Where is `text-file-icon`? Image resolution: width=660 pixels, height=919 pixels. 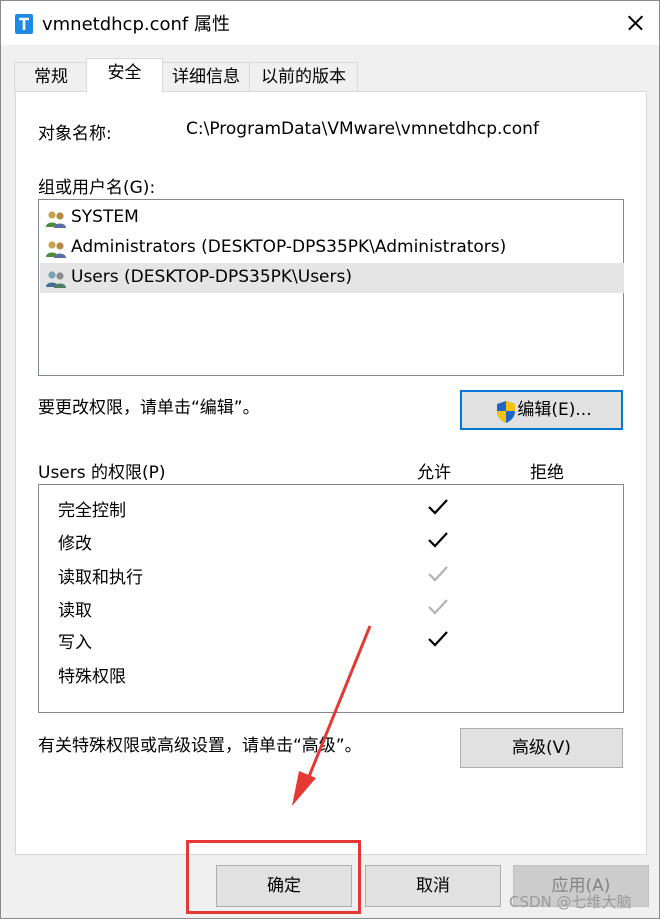 text-file-icon is located at coordinates (24, 24).